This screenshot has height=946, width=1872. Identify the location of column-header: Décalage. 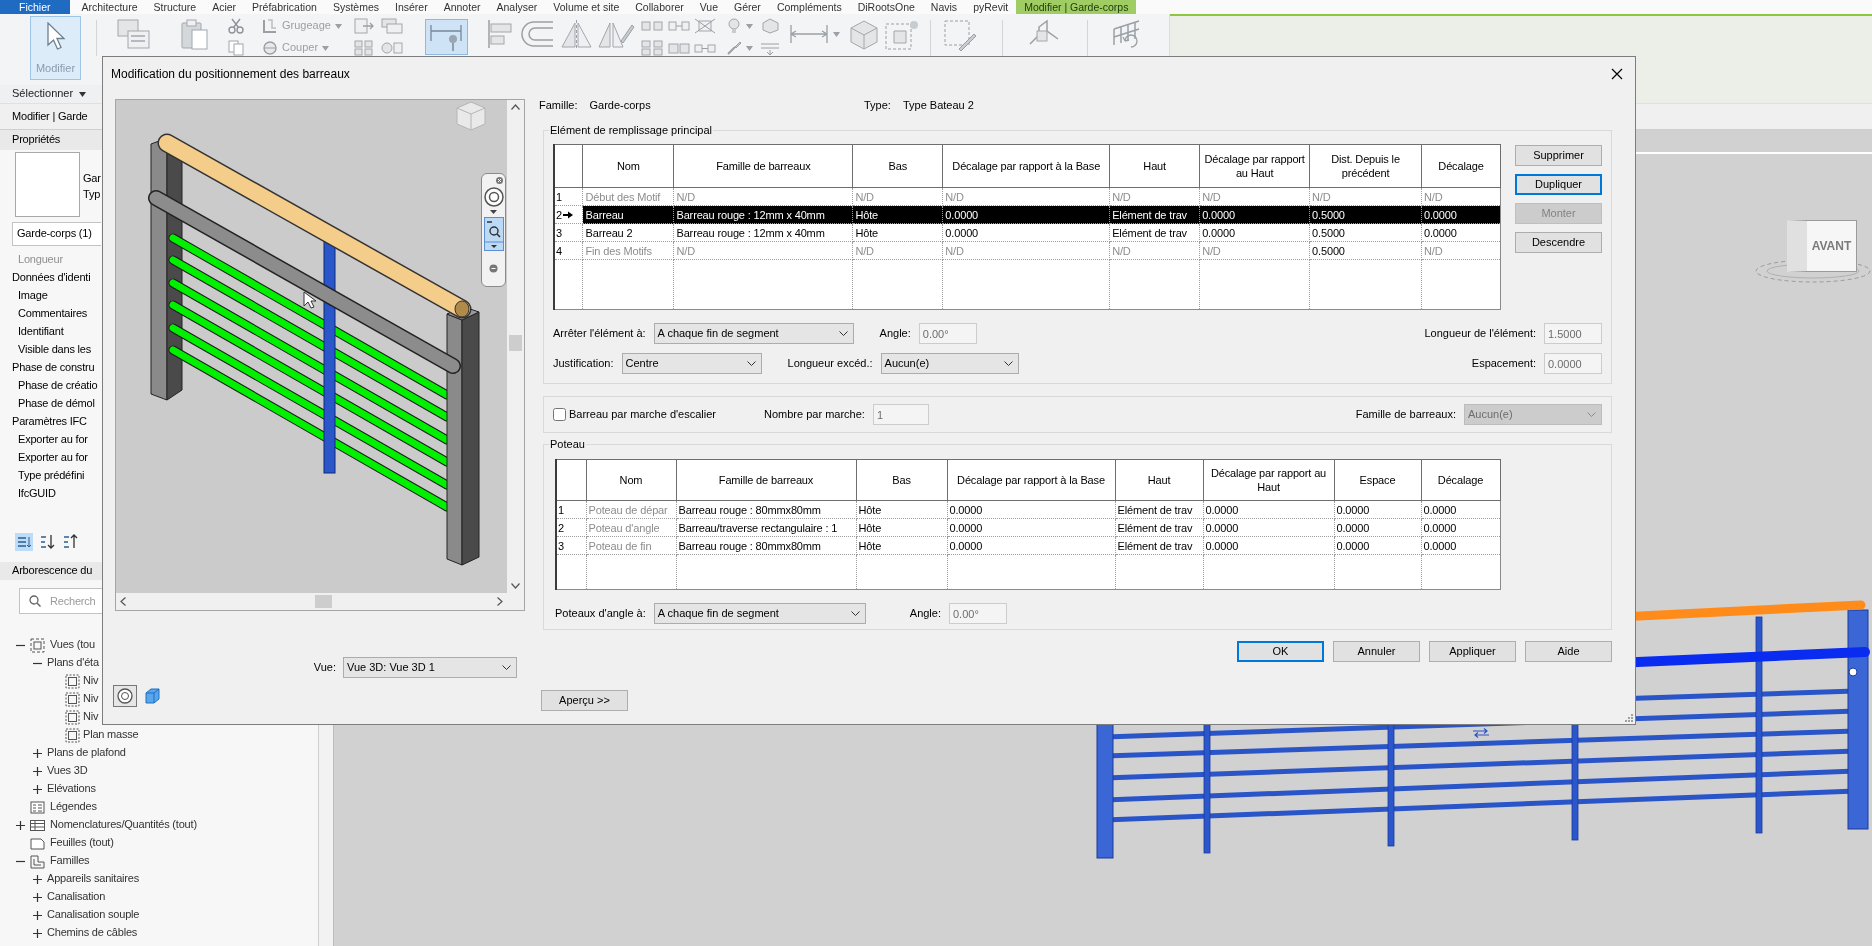
(1461, 166).